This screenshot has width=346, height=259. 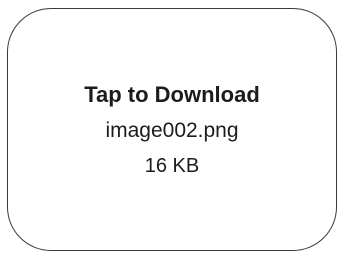 I want to click on file-size: 16 KB, so click(x=172, y=165).